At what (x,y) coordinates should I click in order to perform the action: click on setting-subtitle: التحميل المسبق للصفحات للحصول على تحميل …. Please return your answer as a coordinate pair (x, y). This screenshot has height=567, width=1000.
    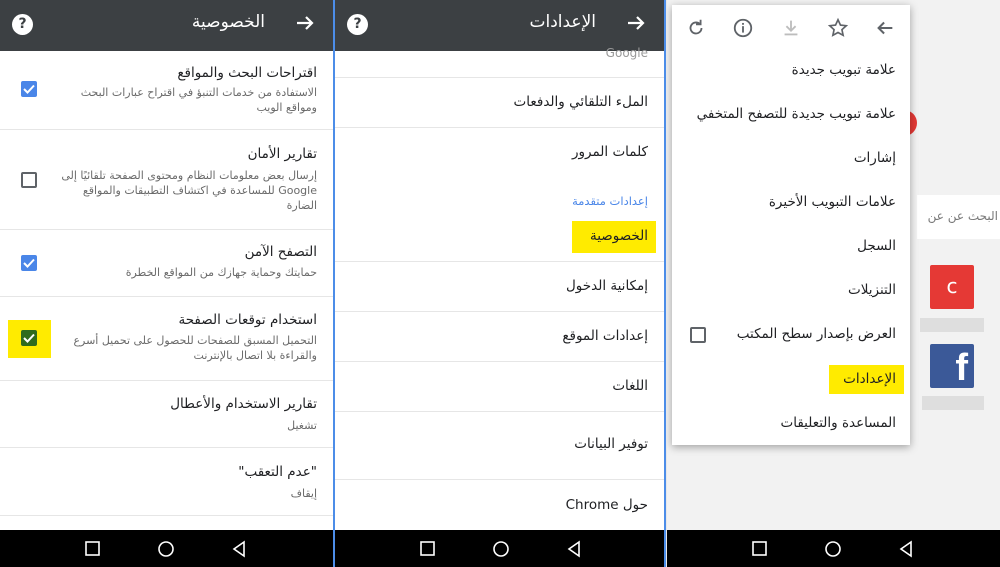
    Looking at the image, I should click on (195, 348).